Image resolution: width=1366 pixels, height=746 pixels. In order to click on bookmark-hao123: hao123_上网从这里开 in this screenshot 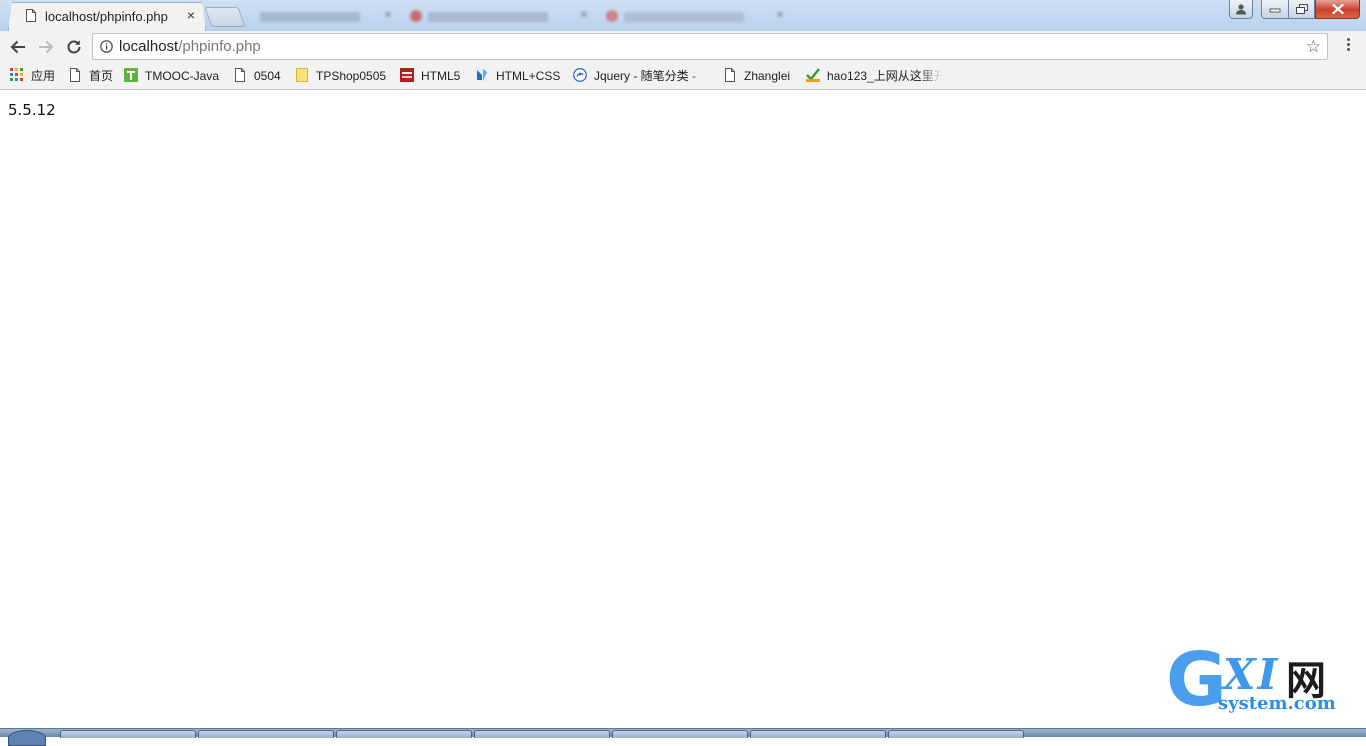, I will do `click(876, 76)`.